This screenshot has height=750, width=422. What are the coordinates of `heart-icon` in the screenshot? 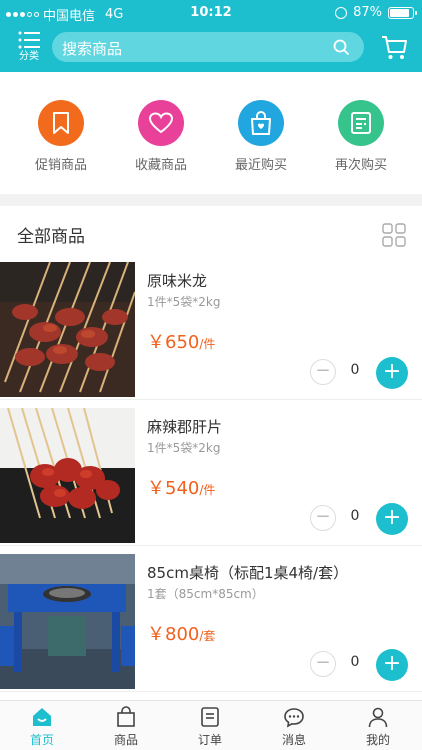 It's located at (161, 123).